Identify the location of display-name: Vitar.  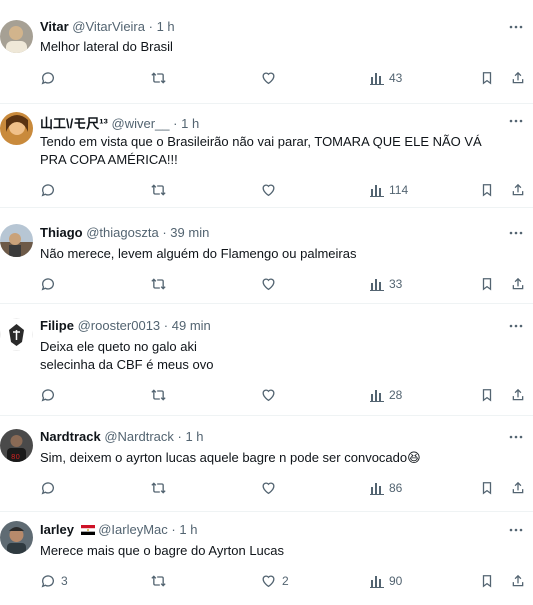
(54, 26).